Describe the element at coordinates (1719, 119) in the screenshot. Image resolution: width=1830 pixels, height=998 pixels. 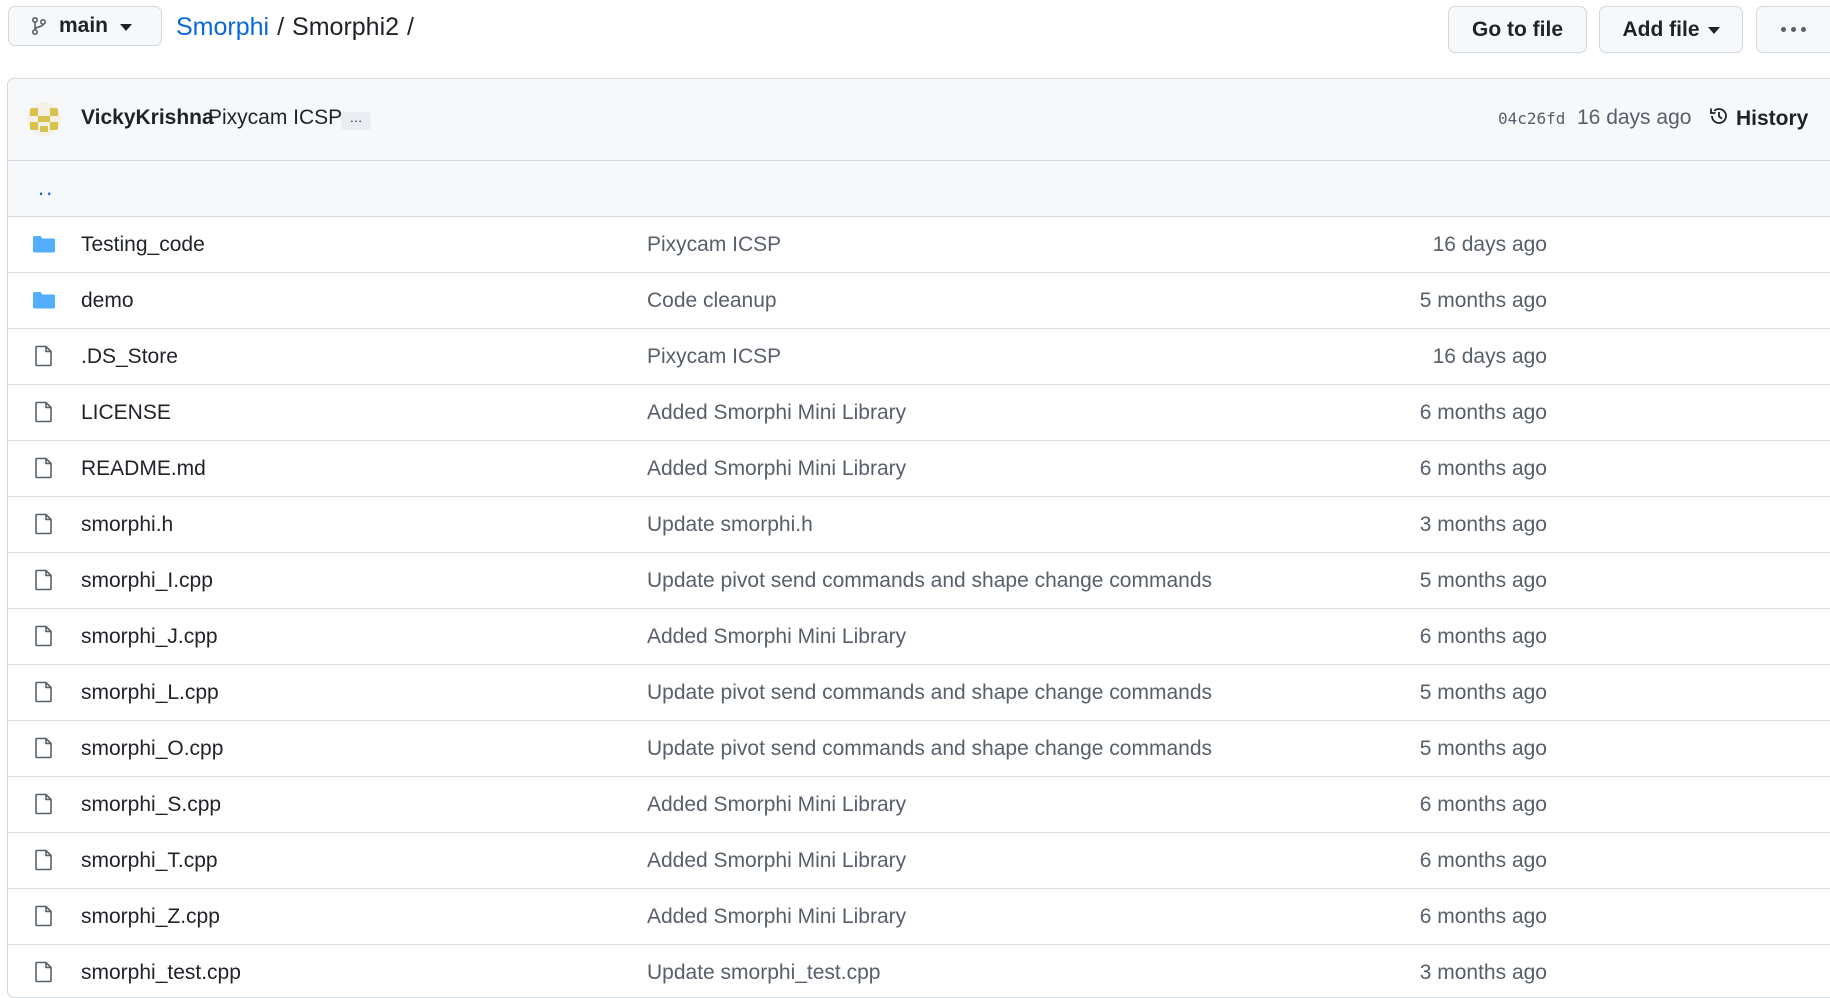
I see `history-icon` at that location.